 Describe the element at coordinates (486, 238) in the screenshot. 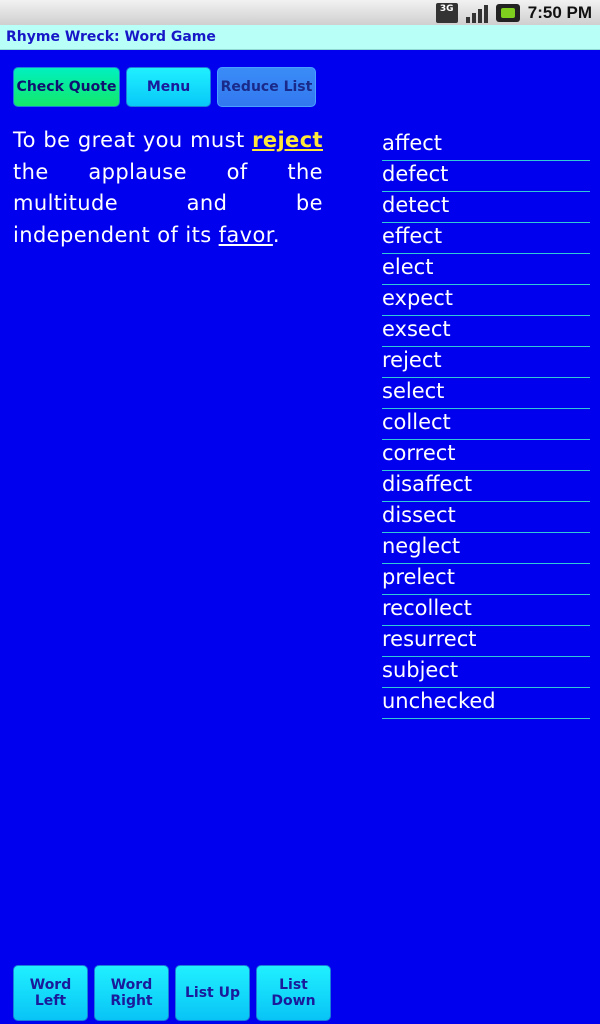

I see `word-list-item: effect` at that location.